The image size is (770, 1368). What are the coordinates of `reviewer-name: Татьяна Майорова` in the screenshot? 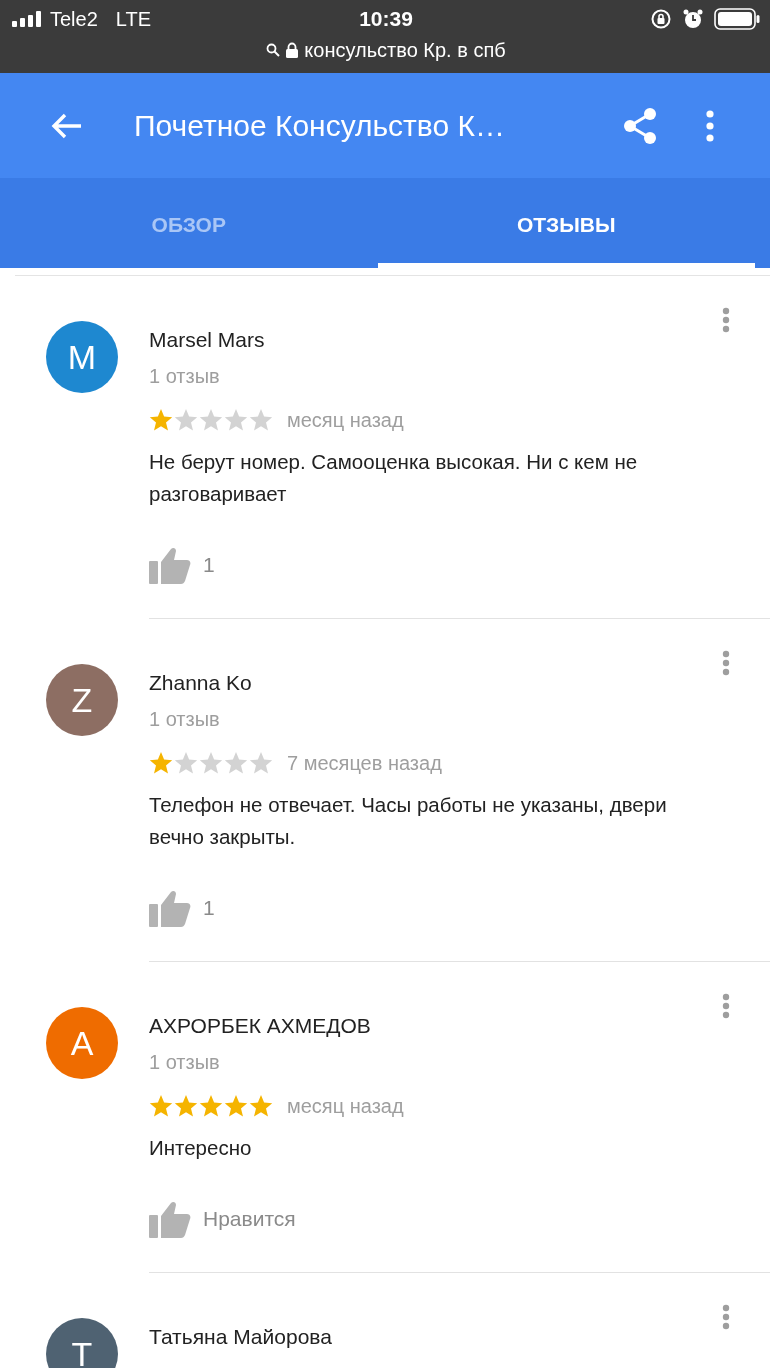 It's located at (241, 1337).